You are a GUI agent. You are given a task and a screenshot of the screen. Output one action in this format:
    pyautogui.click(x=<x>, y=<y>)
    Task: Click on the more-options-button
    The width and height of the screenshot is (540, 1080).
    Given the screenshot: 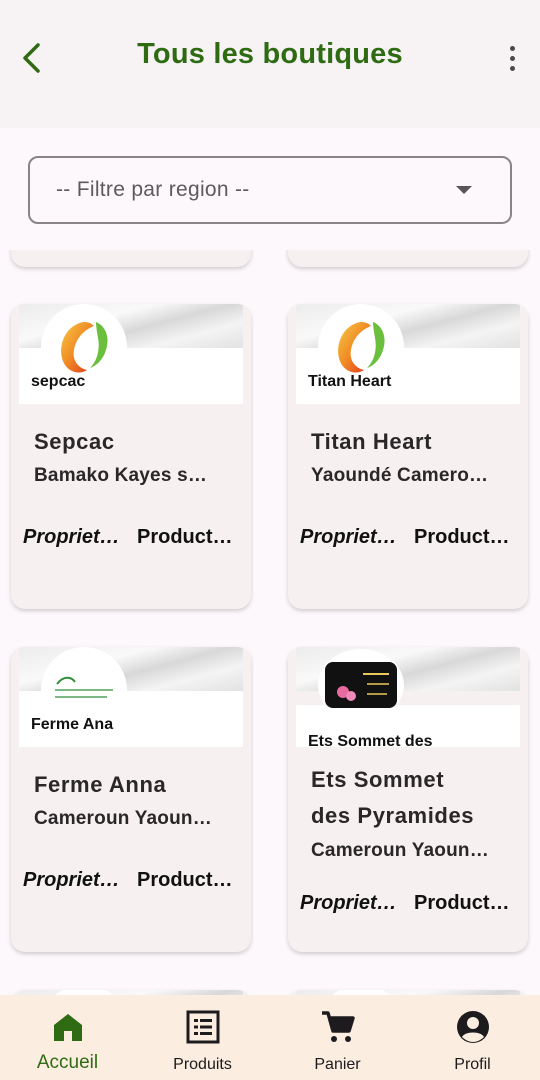 What is the action you would take?
    pyautogui.click(x=512, y=58)
    